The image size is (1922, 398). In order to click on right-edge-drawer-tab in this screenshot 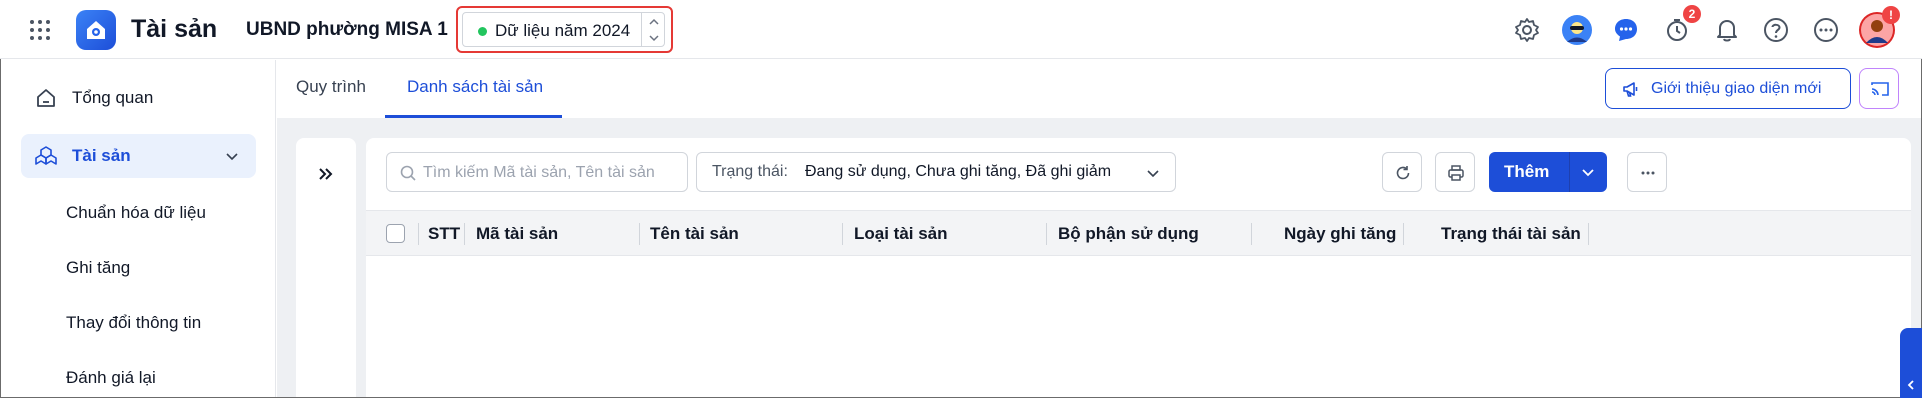, I will do `click(1911, 363)`.